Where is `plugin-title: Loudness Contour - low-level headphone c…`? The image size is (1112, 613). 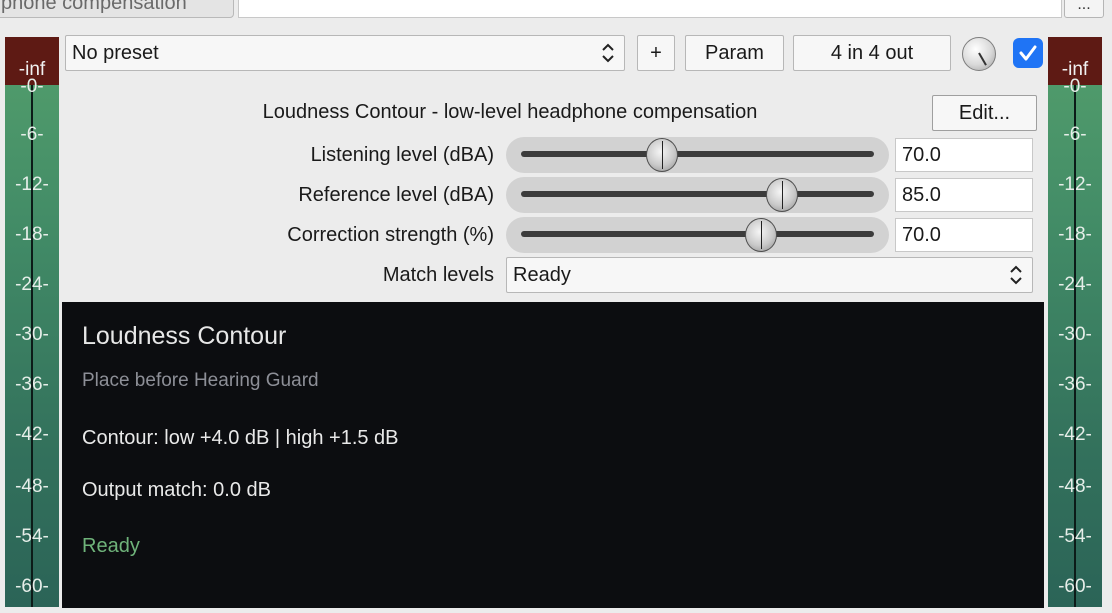 plugin-title: Loudness Contour - low-level headphone c… is located at coordinates (510, 112).